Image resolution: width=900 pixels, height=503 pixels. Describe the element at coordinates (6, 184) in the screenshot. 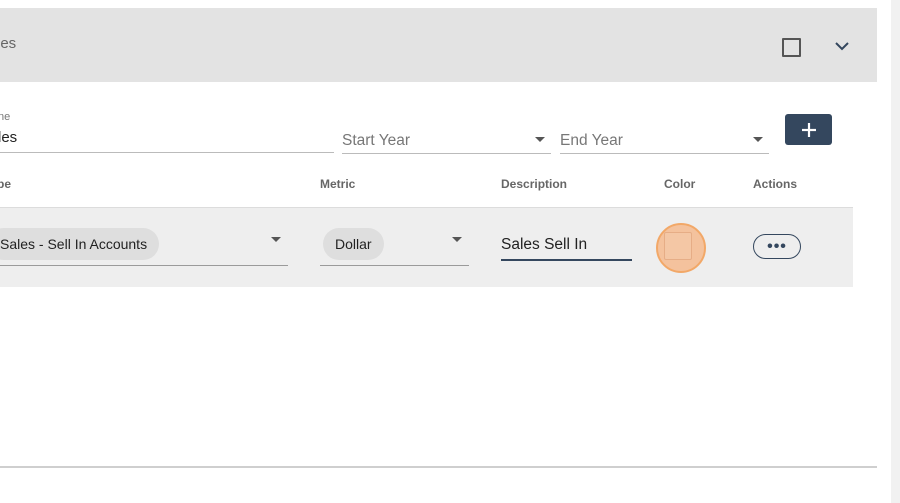

I see `column-header-type: pe` at that location.